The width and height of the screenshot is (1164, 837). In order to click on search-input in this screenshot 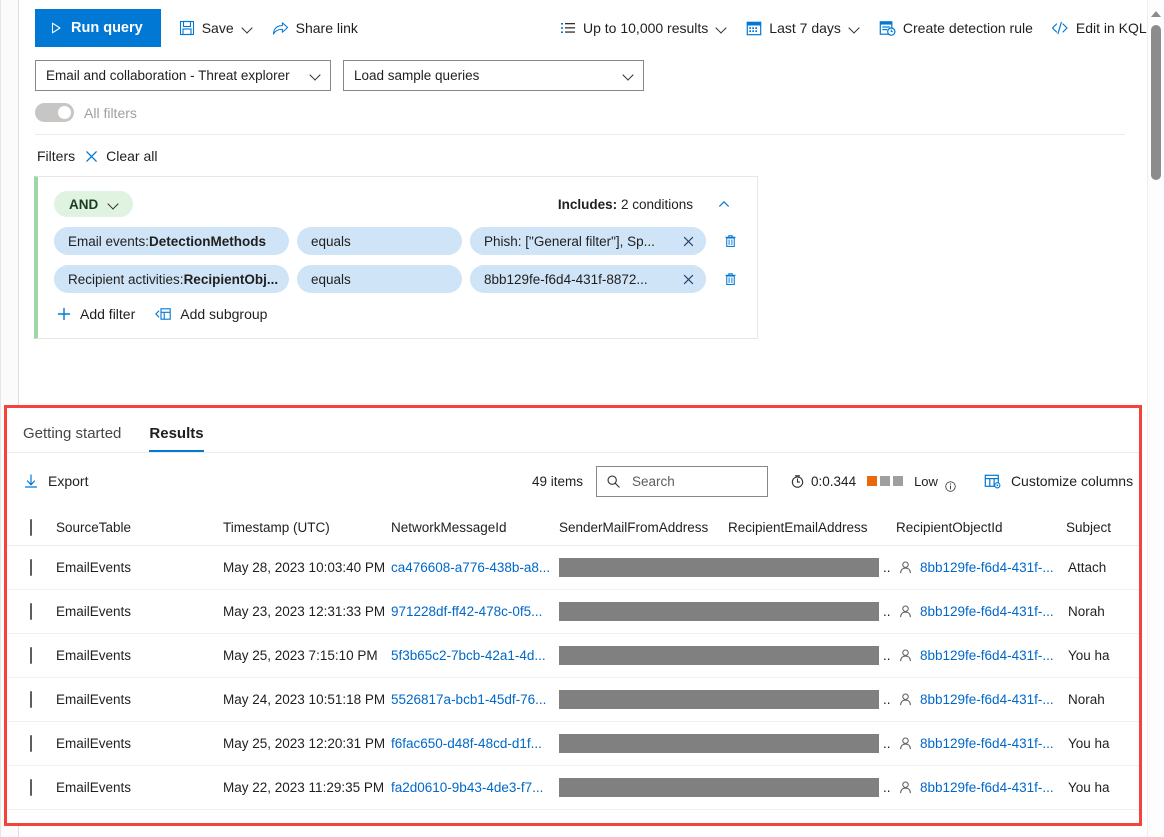, I will do `click(694, 481)`.